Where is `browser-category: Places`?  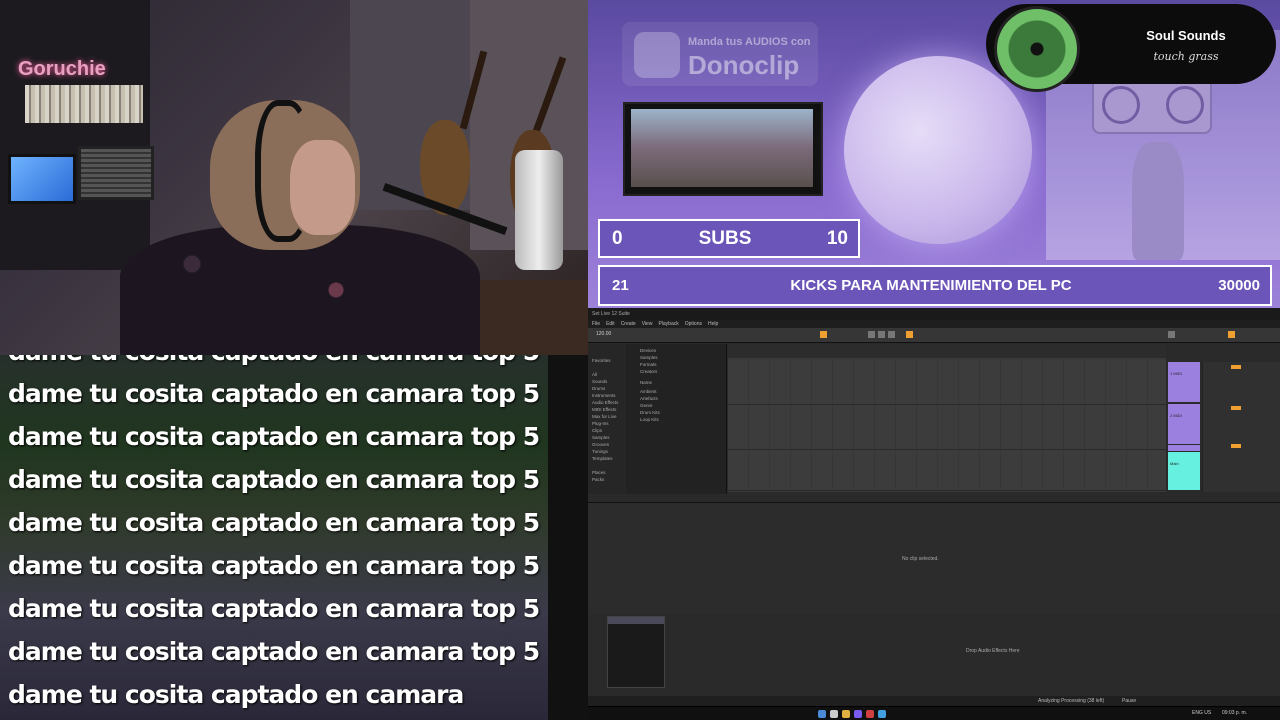
browser-category: Places is located at coordinates (599, 472).